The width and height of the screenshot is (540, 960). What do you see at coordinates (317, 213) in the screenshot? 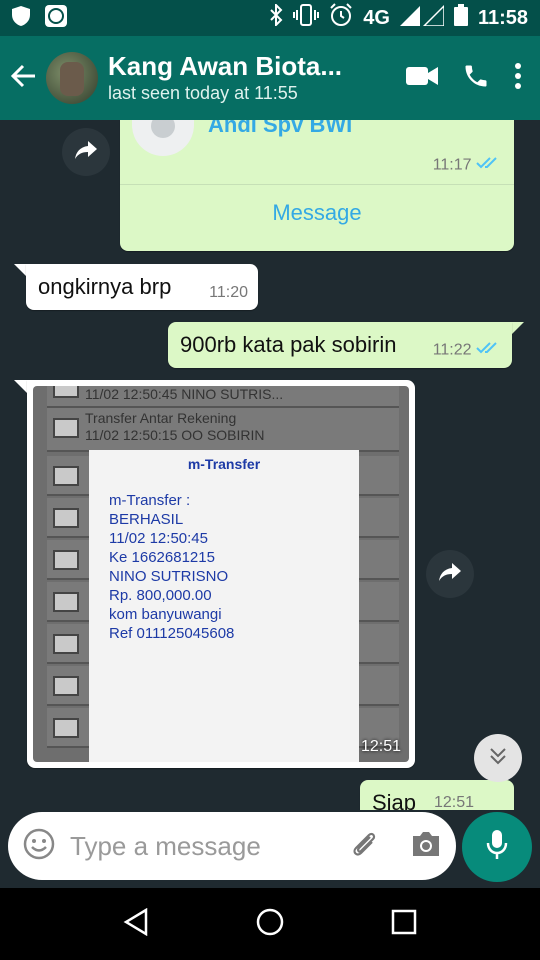
I see `message-contact-button: Message` at bounding box center [317, 213].